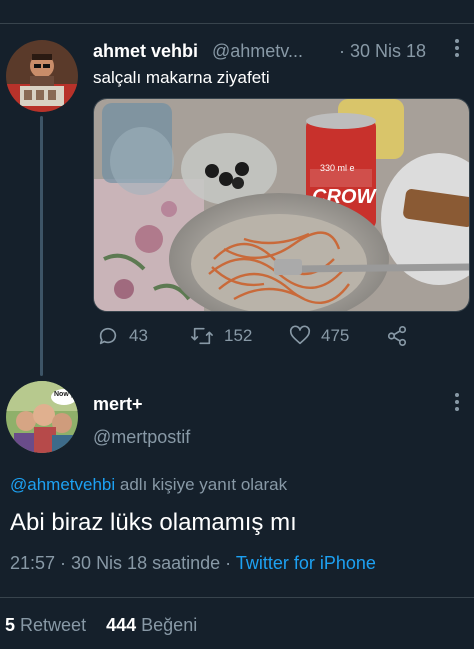  I want to click on retweet-stat-count: 5, so click(10, 625).